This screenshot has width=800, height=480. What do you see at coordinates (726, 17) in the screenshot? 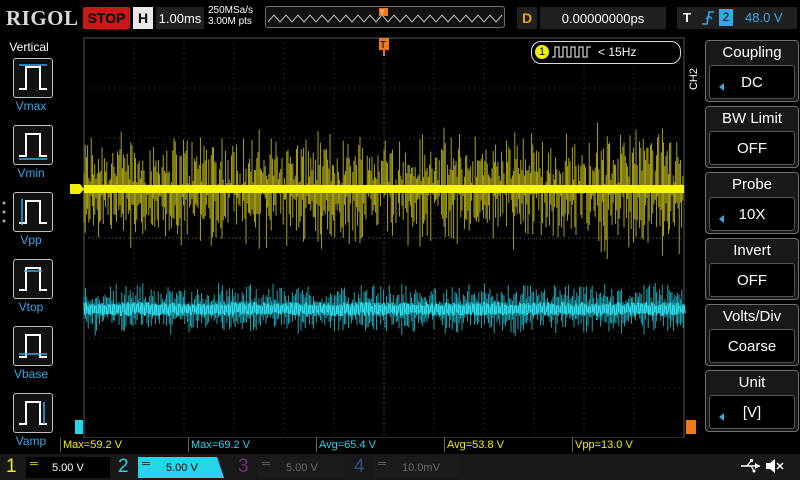
I see `trigger-source-badge: 2` at bounding box center [726, 17].